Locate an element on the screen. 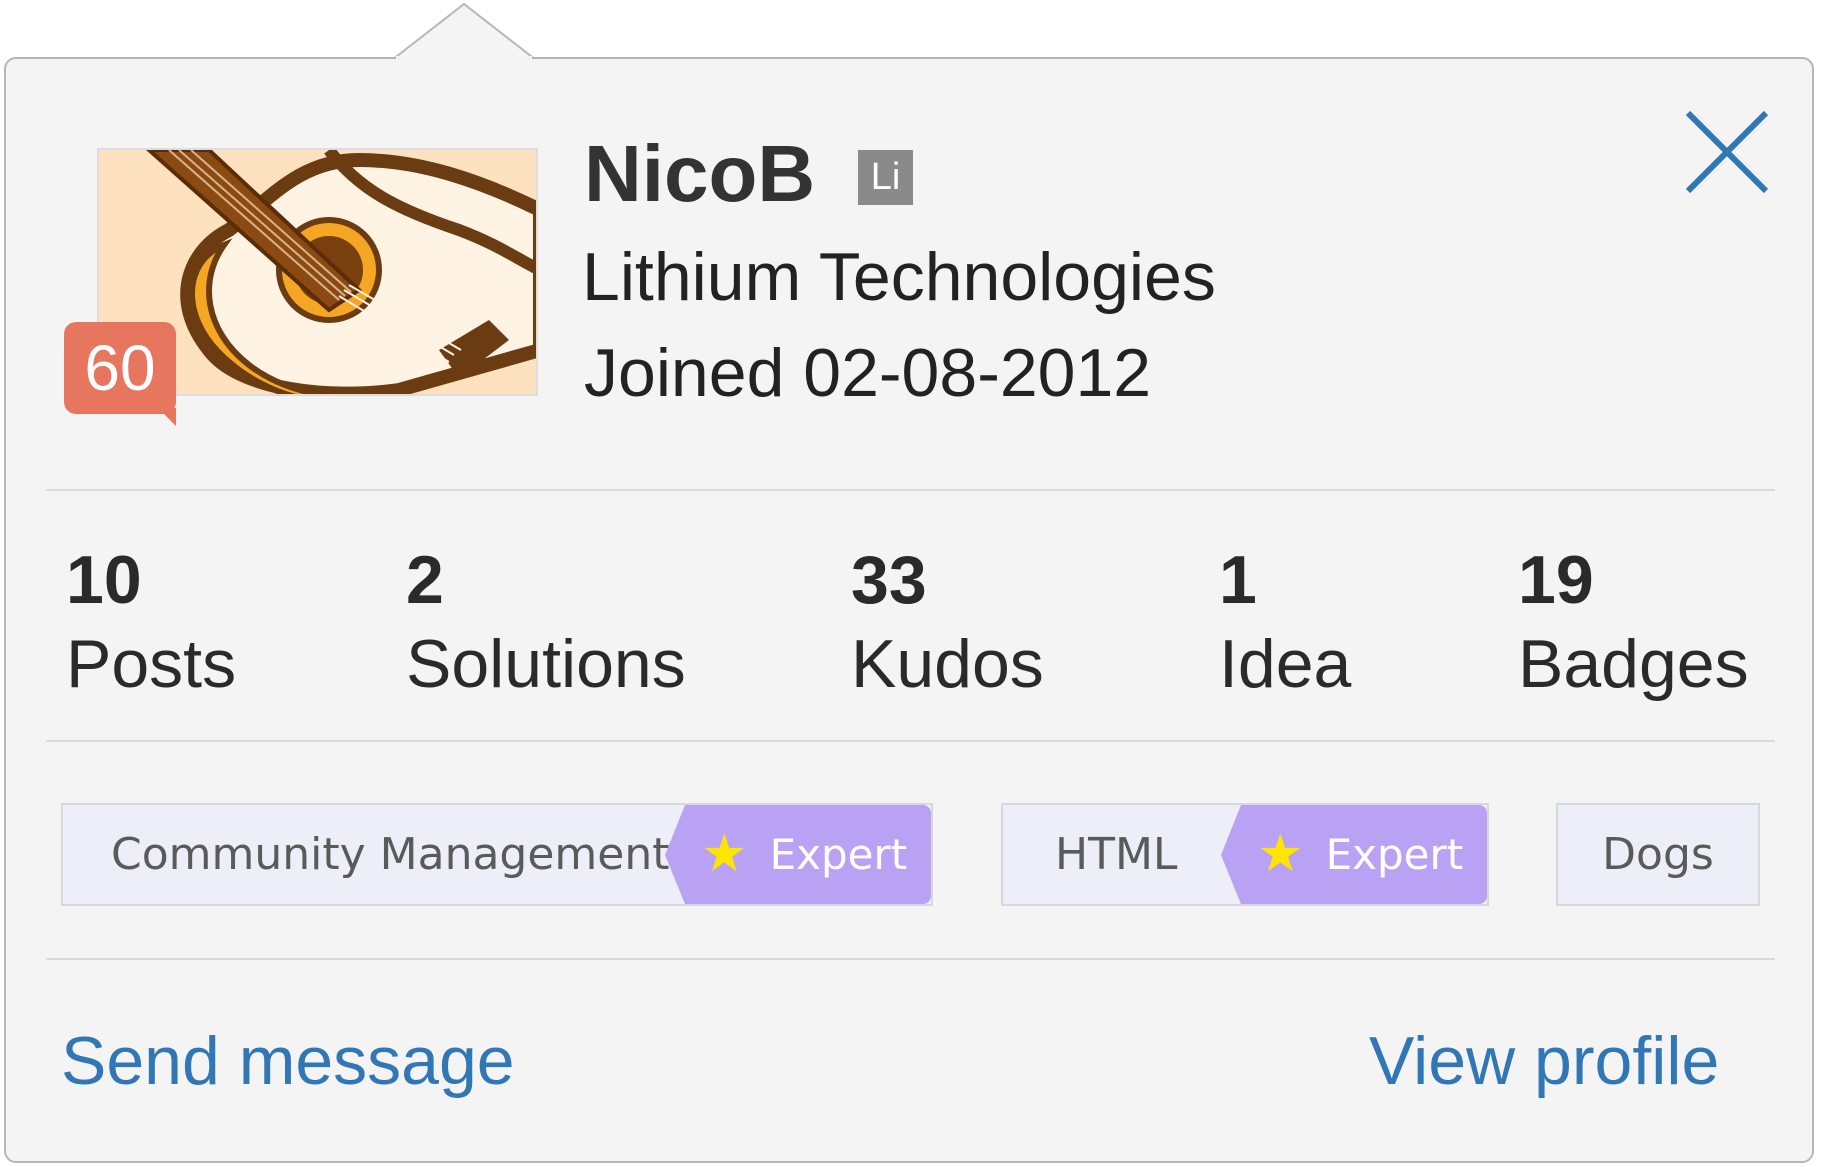  rank-number: 60 is located at coordinates (120, 368).